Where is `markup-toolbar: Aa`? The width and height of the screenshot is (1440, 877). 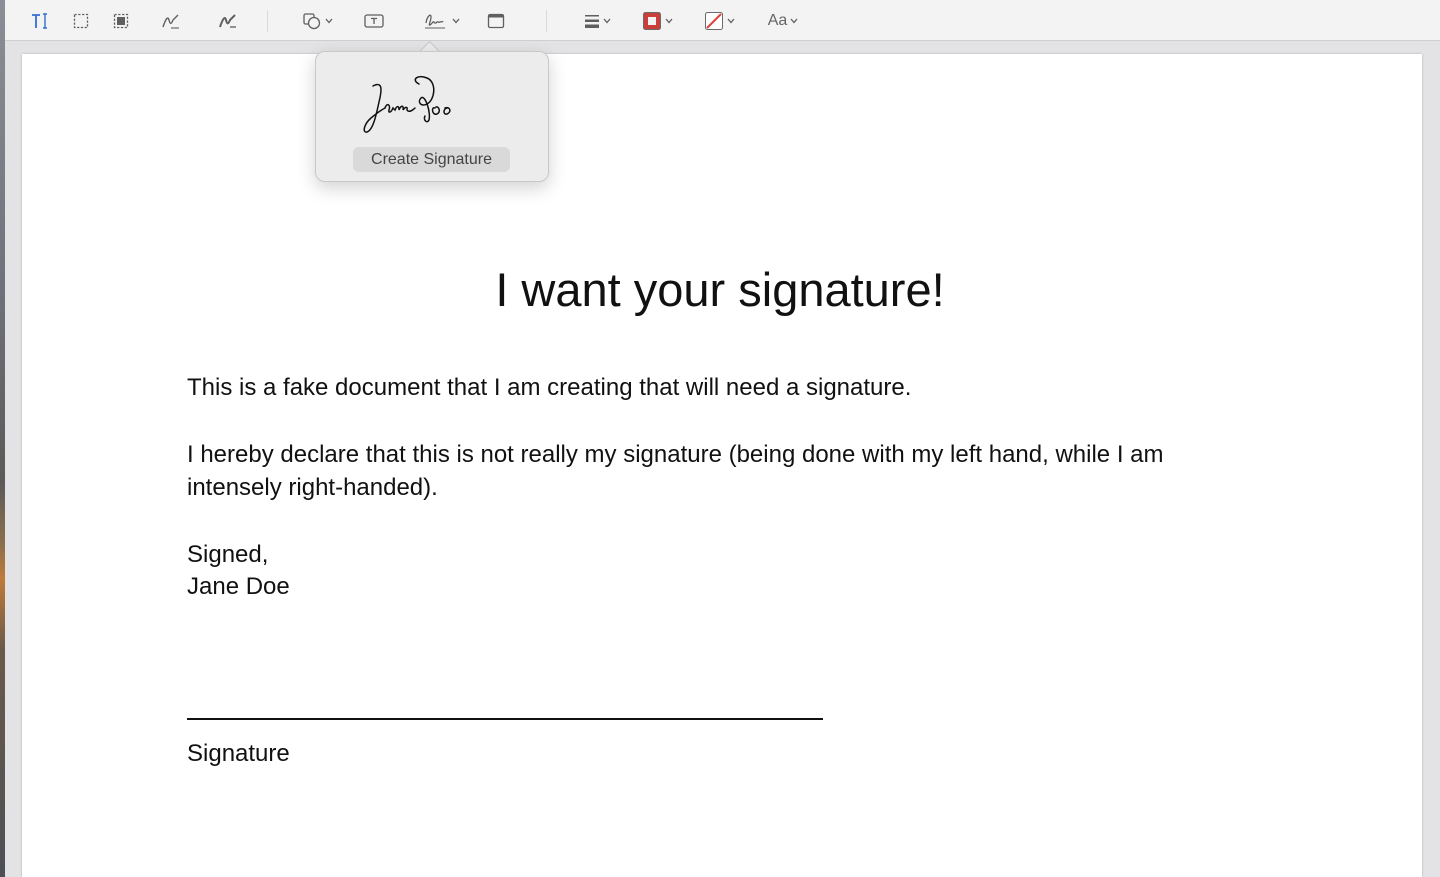
markup-toolbar: Aa is located at coordinates (722, 20).